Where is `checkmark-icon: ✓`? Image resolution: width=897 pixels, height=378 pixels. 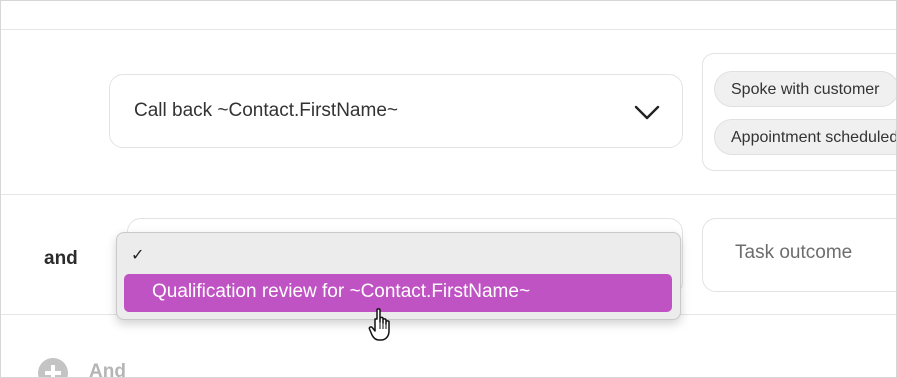 checkmark-icon: ✓ is located at coordinates (138, 255).